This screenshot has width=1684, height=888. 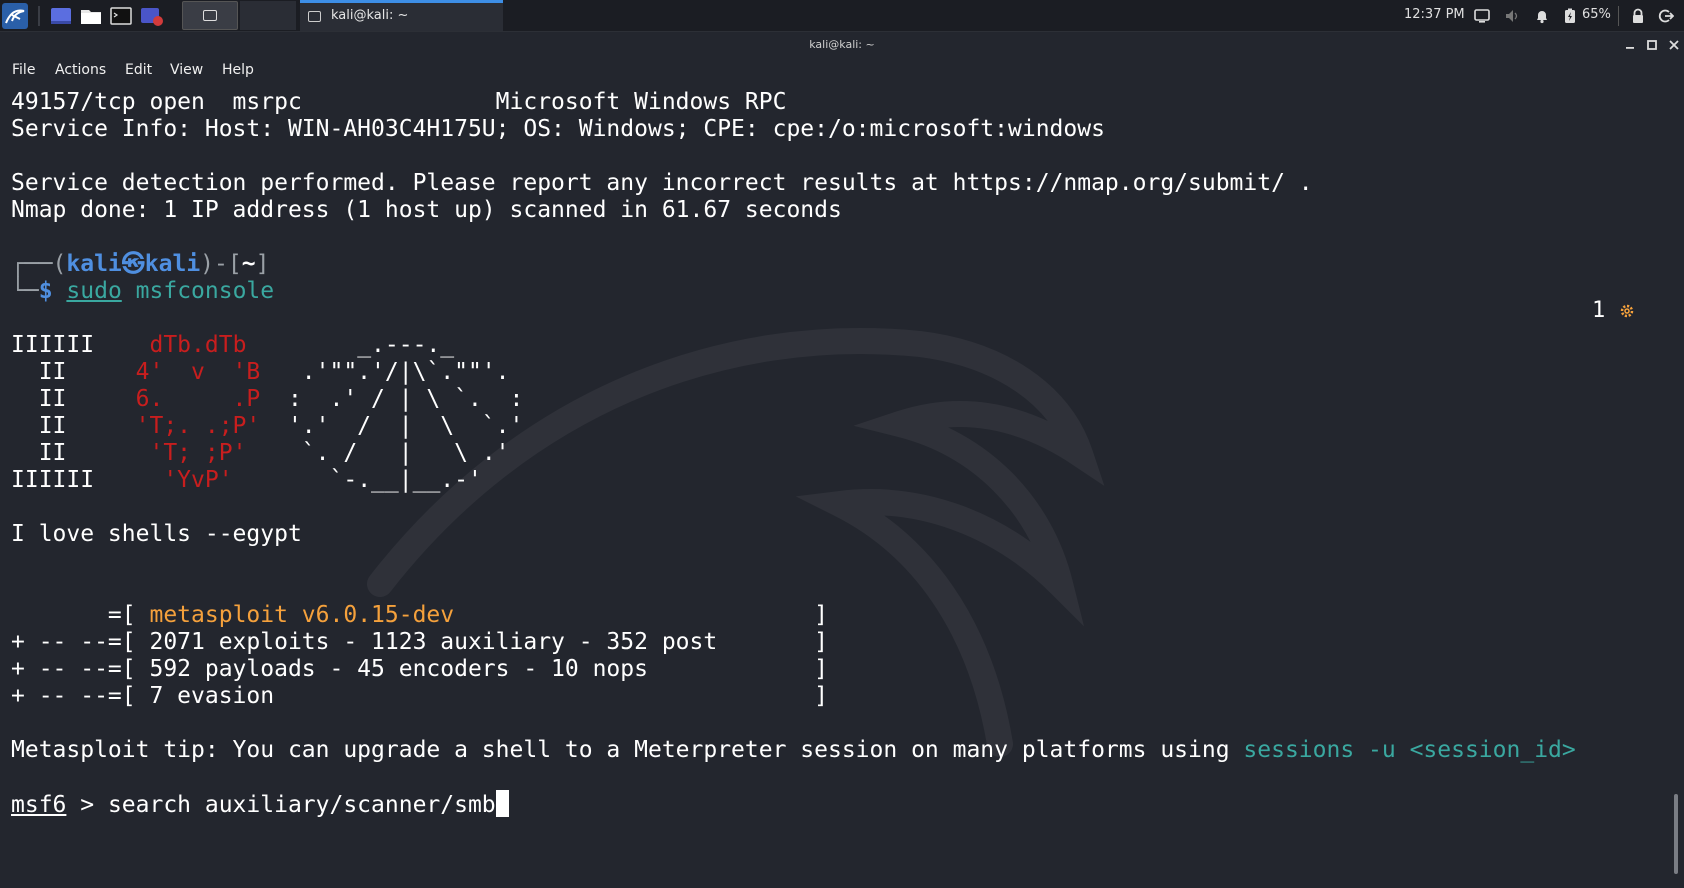 I want to click on msf-version: metasploit v6.0.15-dev, so click(x=302, y=615).